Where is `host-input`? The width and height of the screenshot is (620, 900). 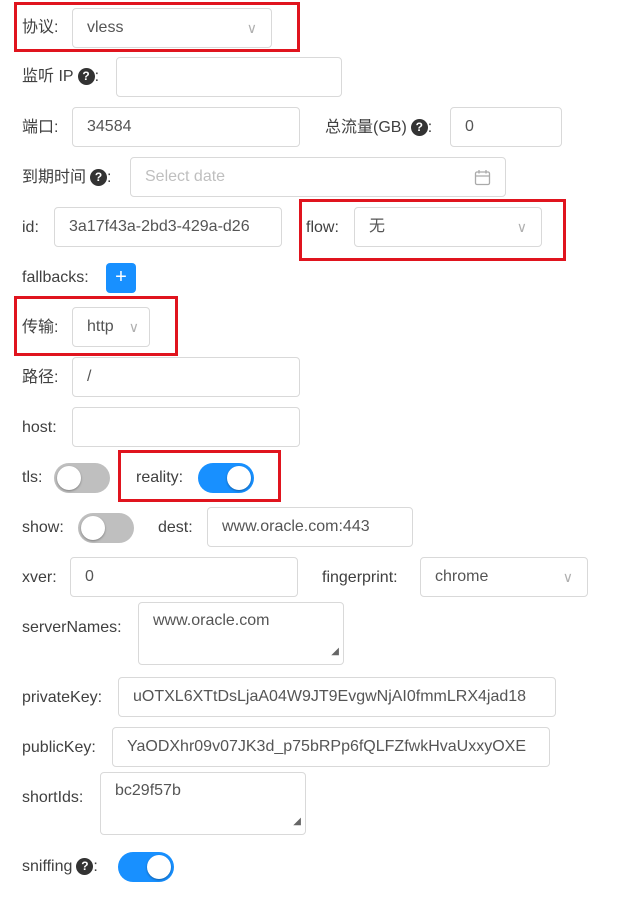
host-input is located at coordinates (186, 427).